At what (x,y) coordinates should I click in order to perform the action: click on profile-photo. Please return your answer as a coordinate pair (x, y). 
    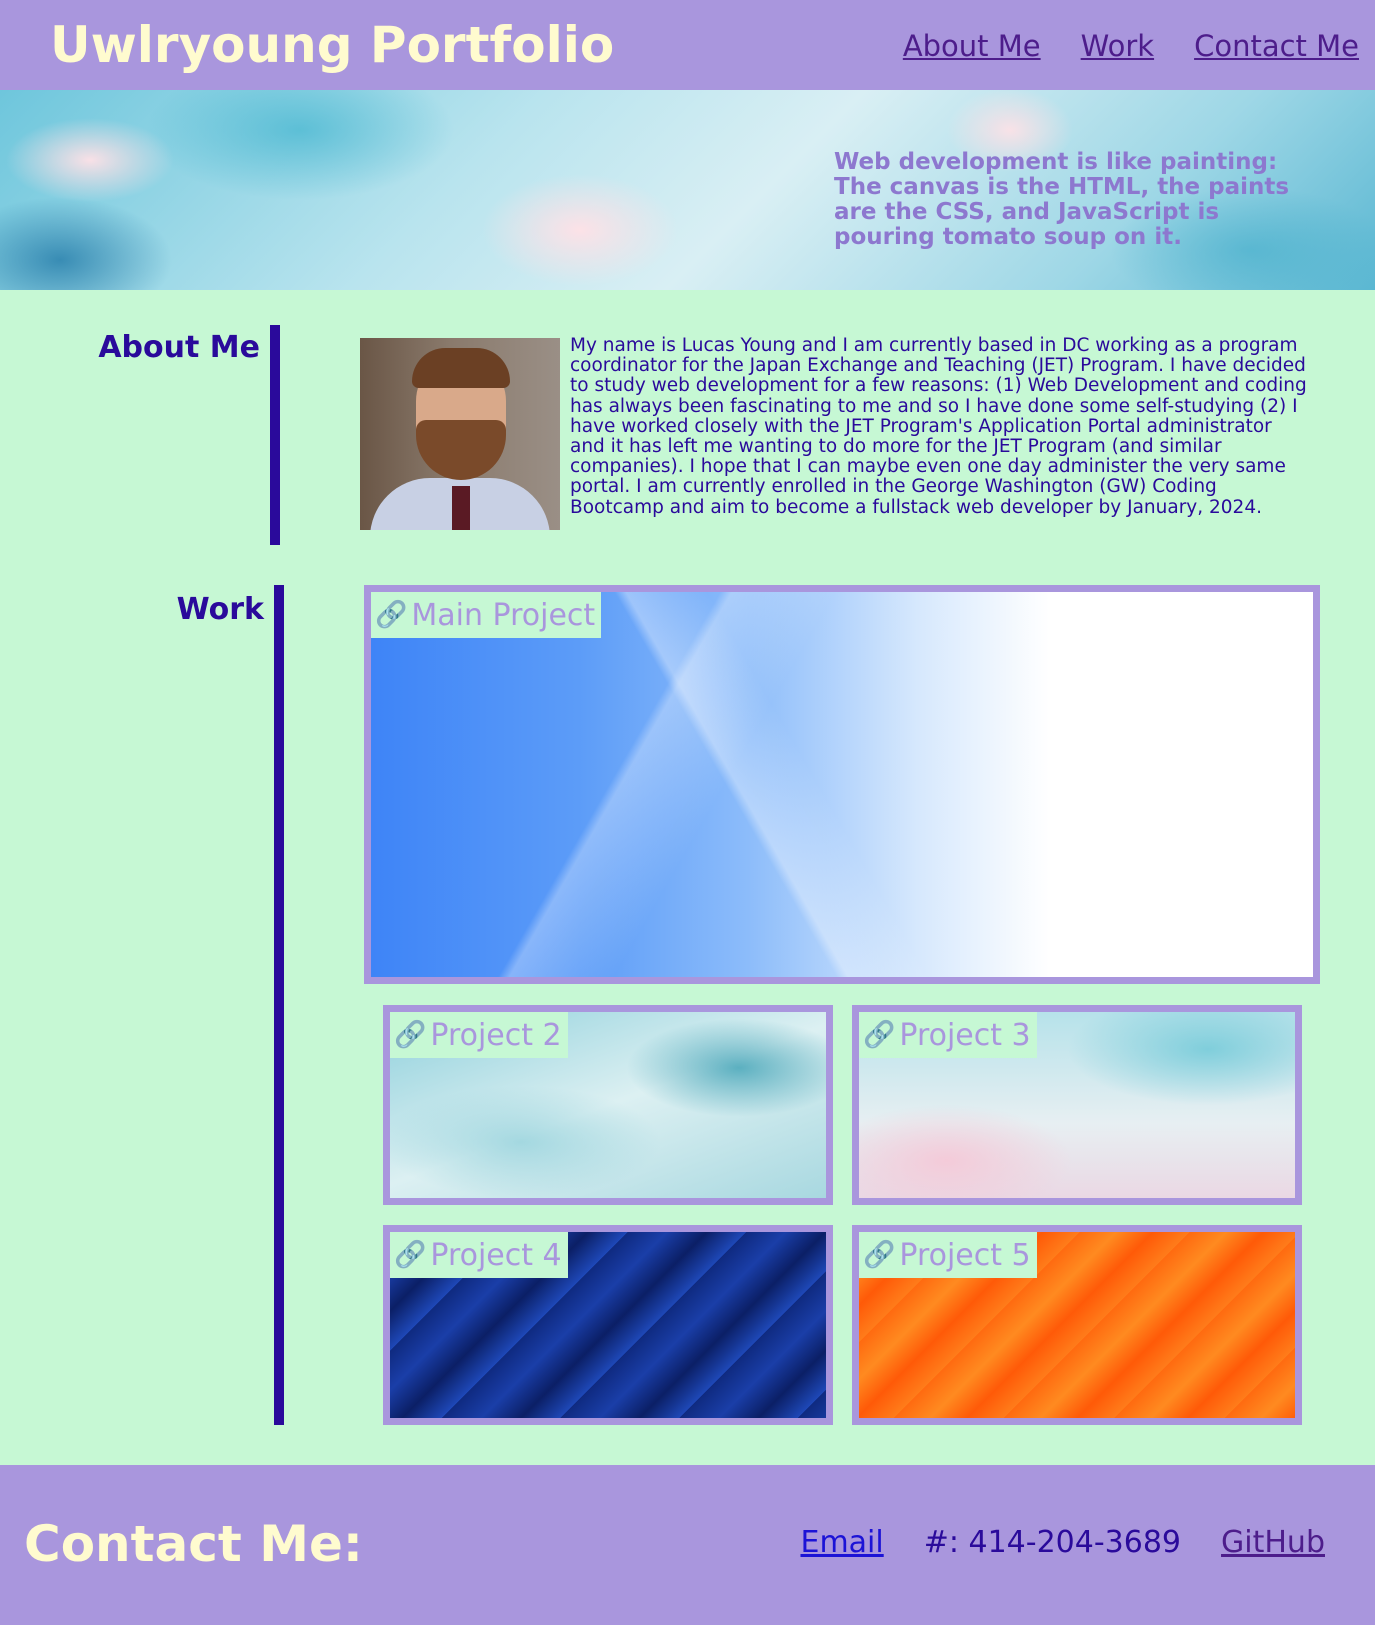
    Looking at the image, I should click on (460, 434).